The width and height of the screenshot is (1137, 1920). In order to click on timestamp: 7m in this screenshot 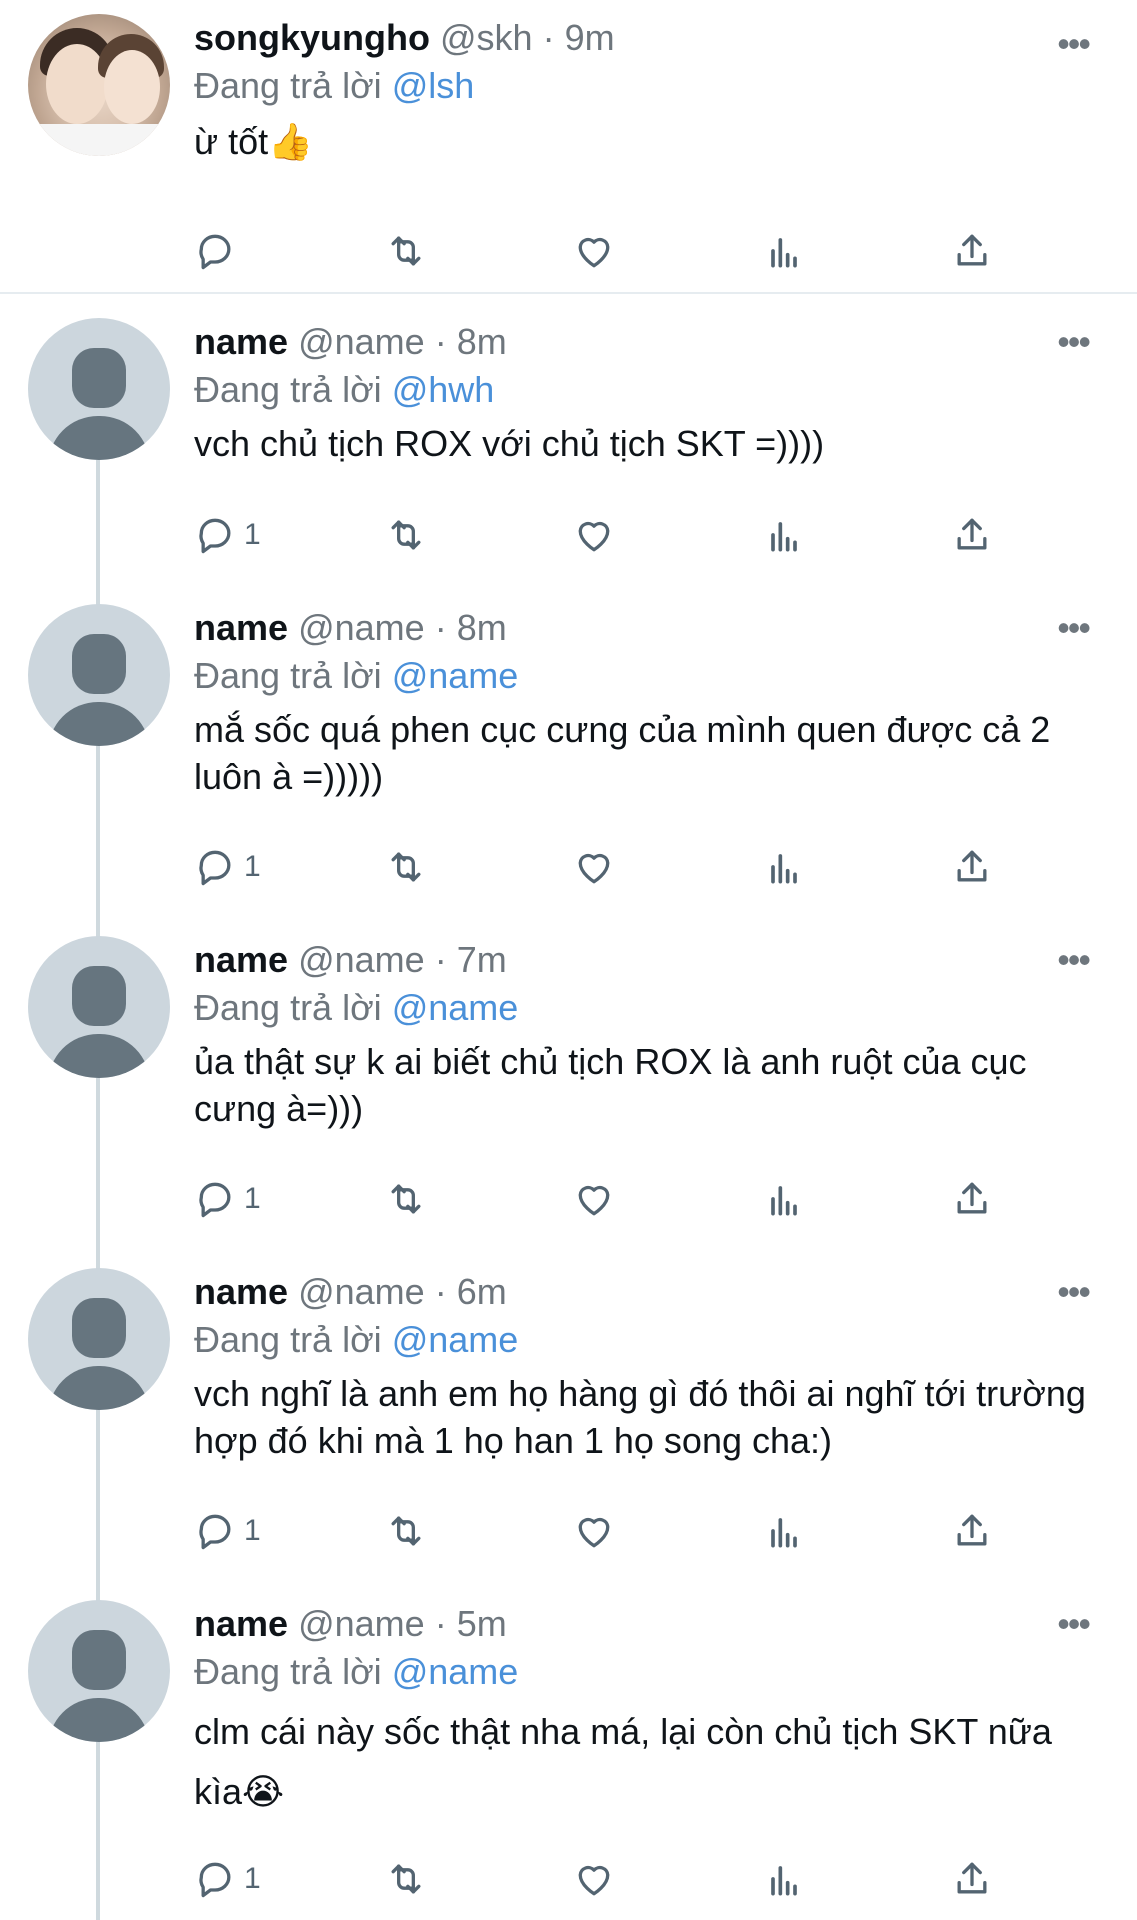, I will do `click(482, 959)`.